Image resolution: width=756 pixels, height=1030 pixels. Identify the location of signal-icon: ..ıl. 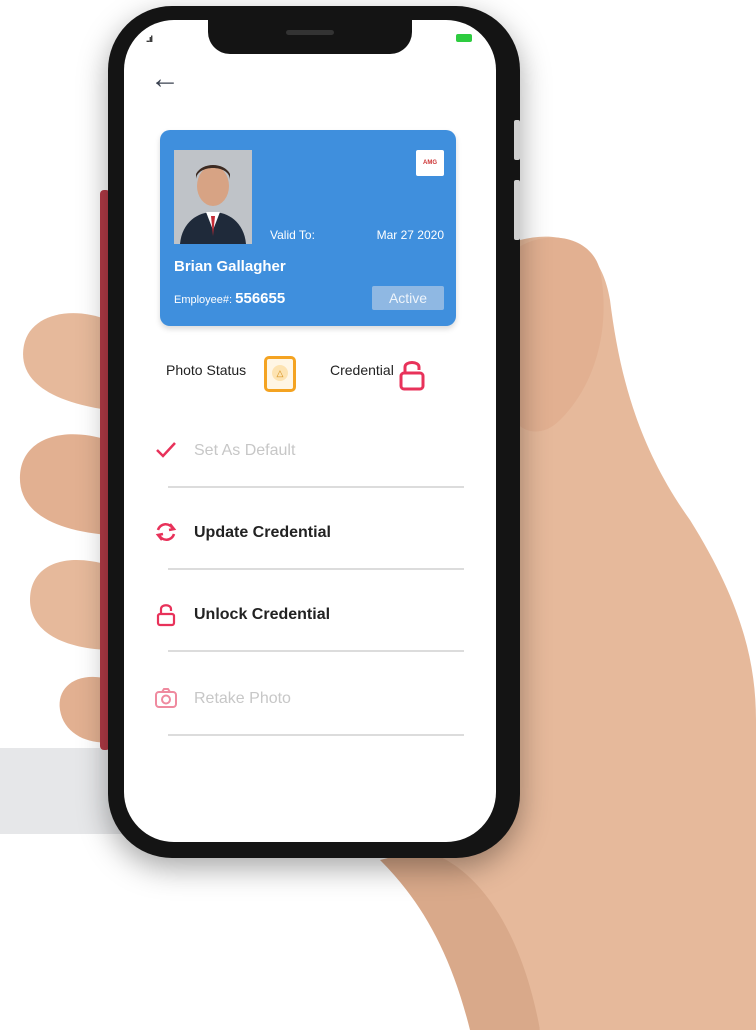
(149, 39).